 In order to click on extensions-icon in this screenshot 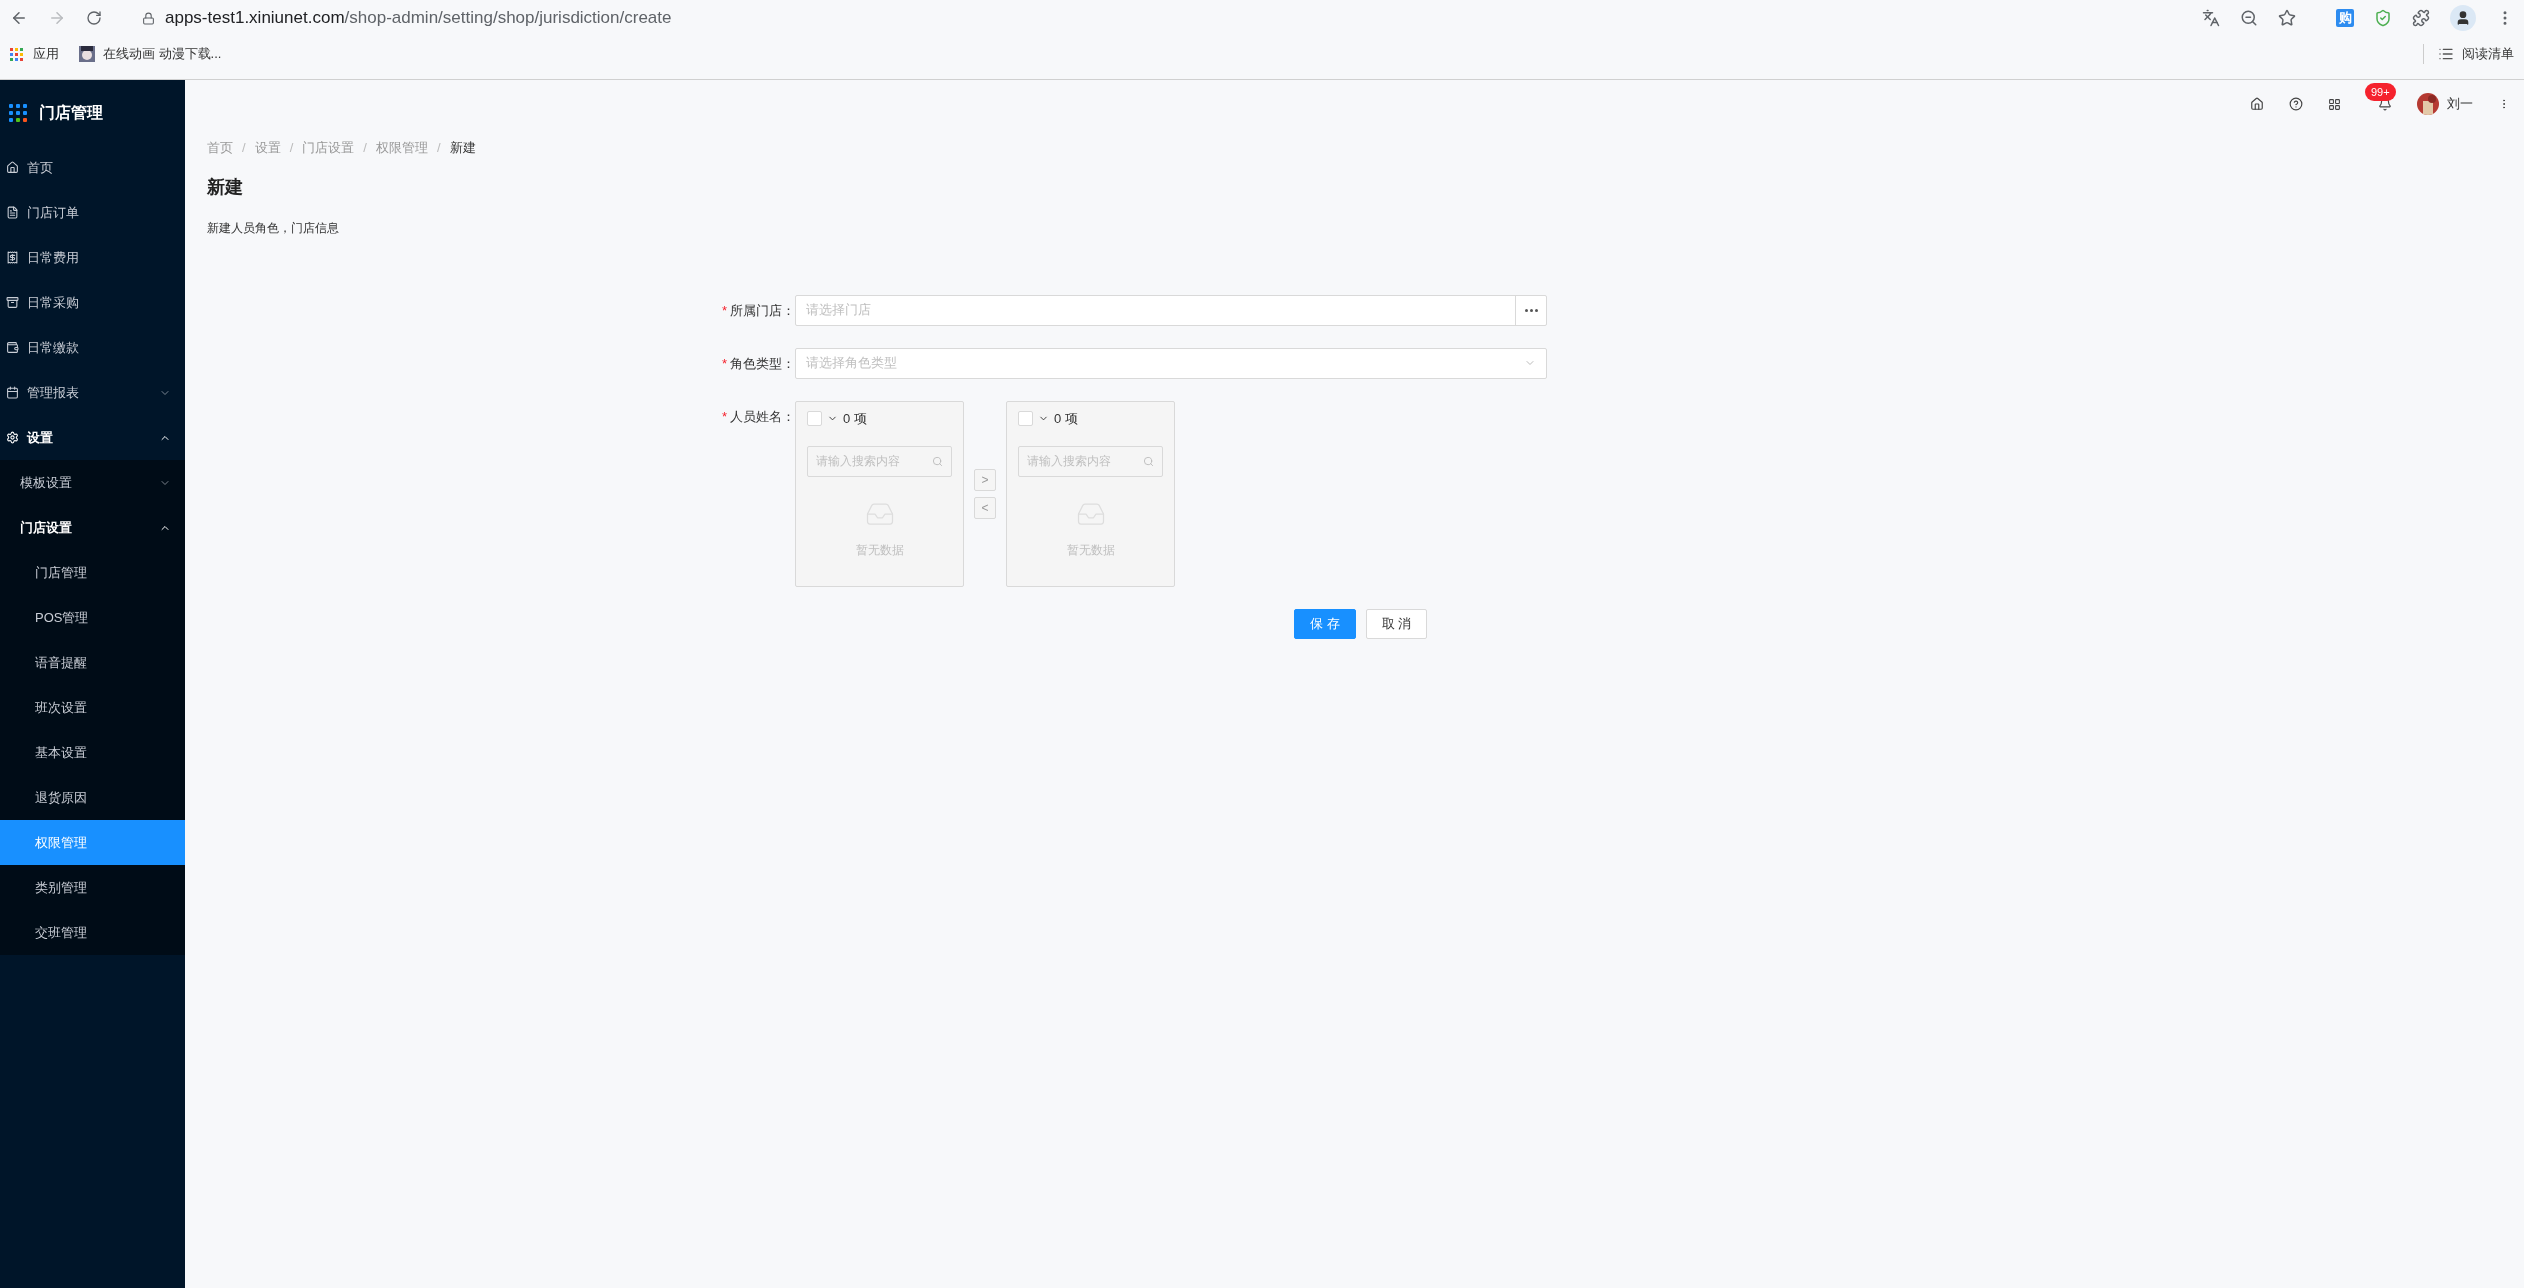, I will do `click(2421, 18)`.